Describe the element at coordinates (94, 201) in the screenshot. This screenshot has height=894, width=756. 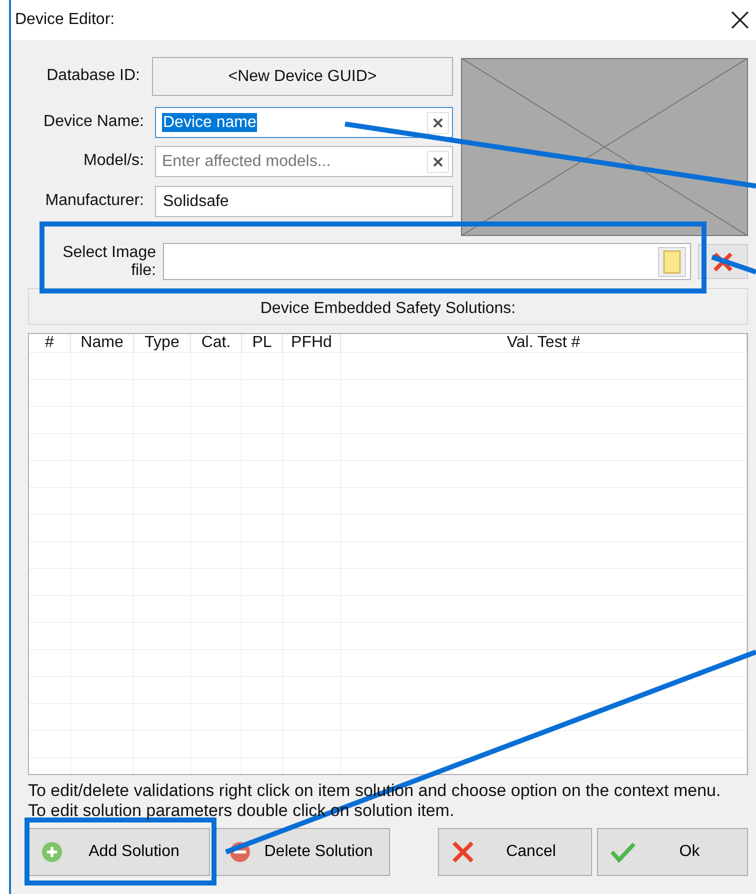
I see `field-label: Manufacturer:` at that location.